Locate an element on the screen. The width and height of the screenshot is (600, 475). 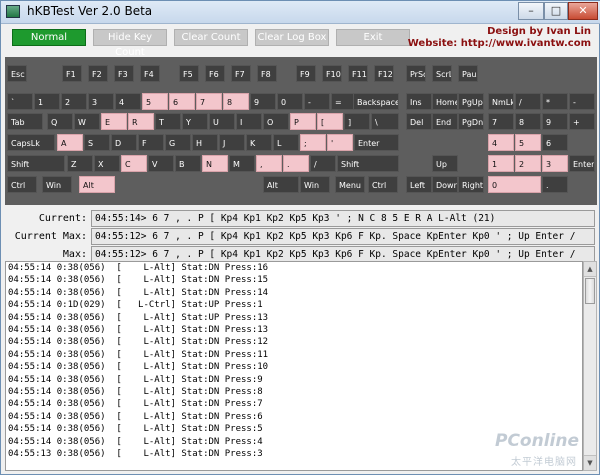
key-shift: Shift is located at coordinates (368, 163).